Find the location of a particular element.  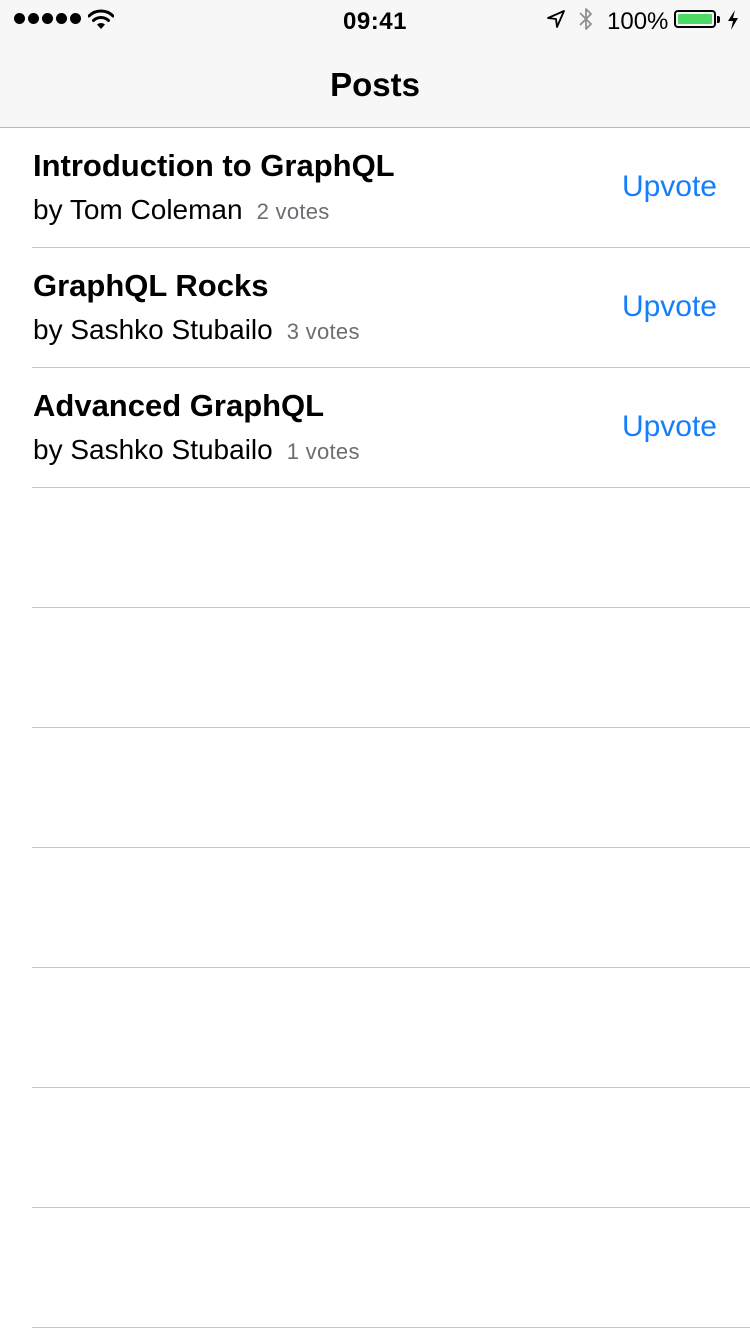

post-title: Advanced GraphQL is located at coordinates (179, 405).